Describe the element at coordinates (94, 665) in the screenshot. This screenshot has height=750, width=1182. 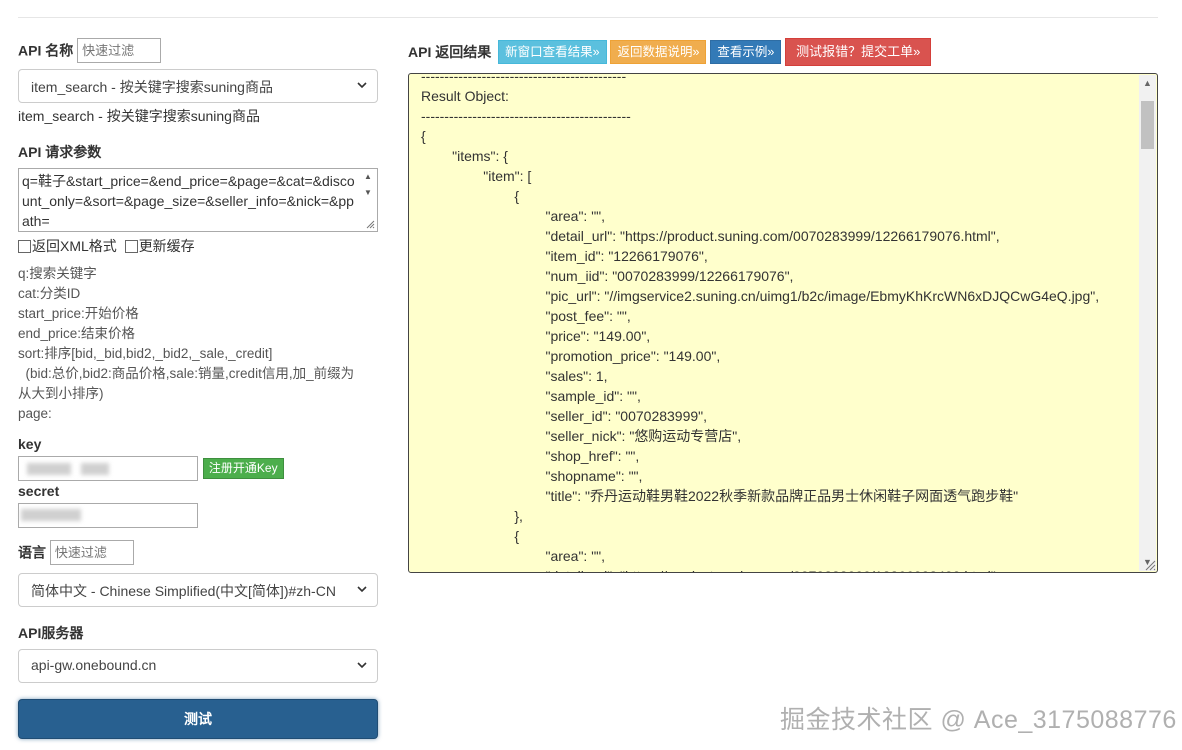
I see `server-selected: api-gw.onebound.cn` at that location.